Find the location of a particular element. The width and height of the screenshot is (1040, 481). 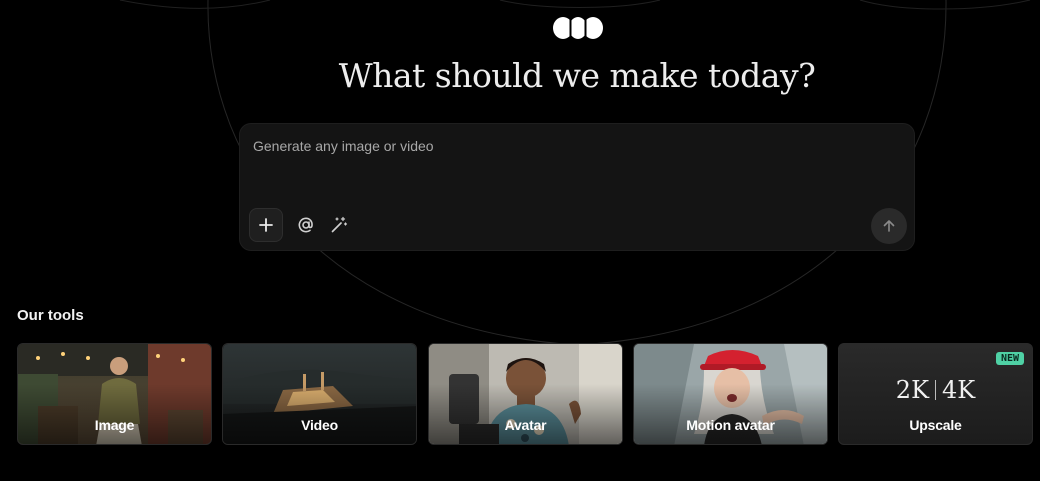

enhance-prompt-button is located at coordinates (339, 225).